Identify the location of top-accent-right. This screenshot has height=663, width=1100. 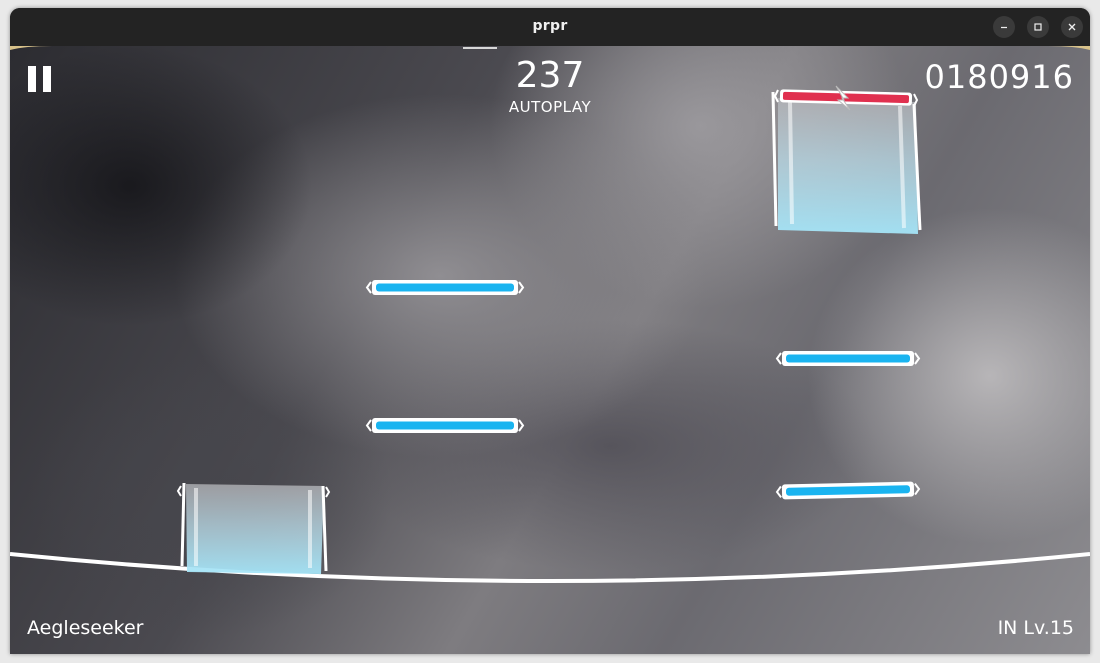
(1069, 48).